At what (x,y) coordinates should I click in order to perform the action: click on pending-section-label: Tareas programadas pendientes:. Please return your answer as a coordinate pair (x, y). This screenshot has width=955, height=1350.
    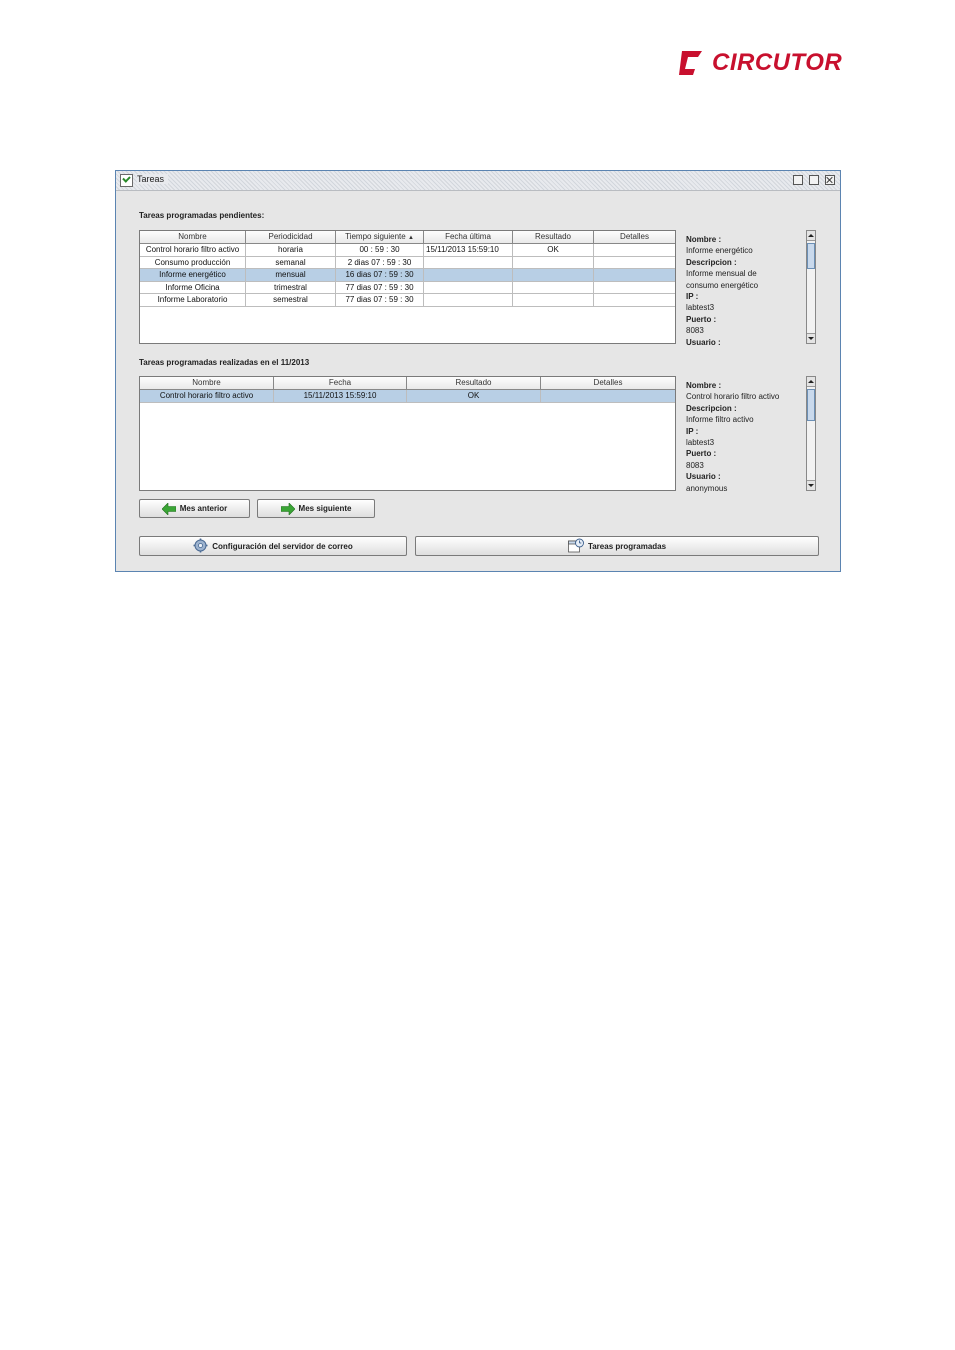
    Looking at the image, I should click on (202, 215).